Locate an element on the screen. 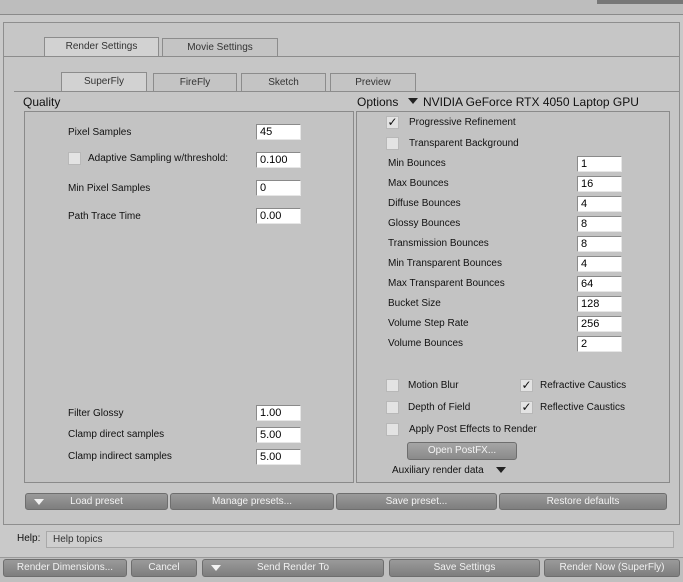  option-field-label: Transmission Bounces is located at coordinates (438, 243).